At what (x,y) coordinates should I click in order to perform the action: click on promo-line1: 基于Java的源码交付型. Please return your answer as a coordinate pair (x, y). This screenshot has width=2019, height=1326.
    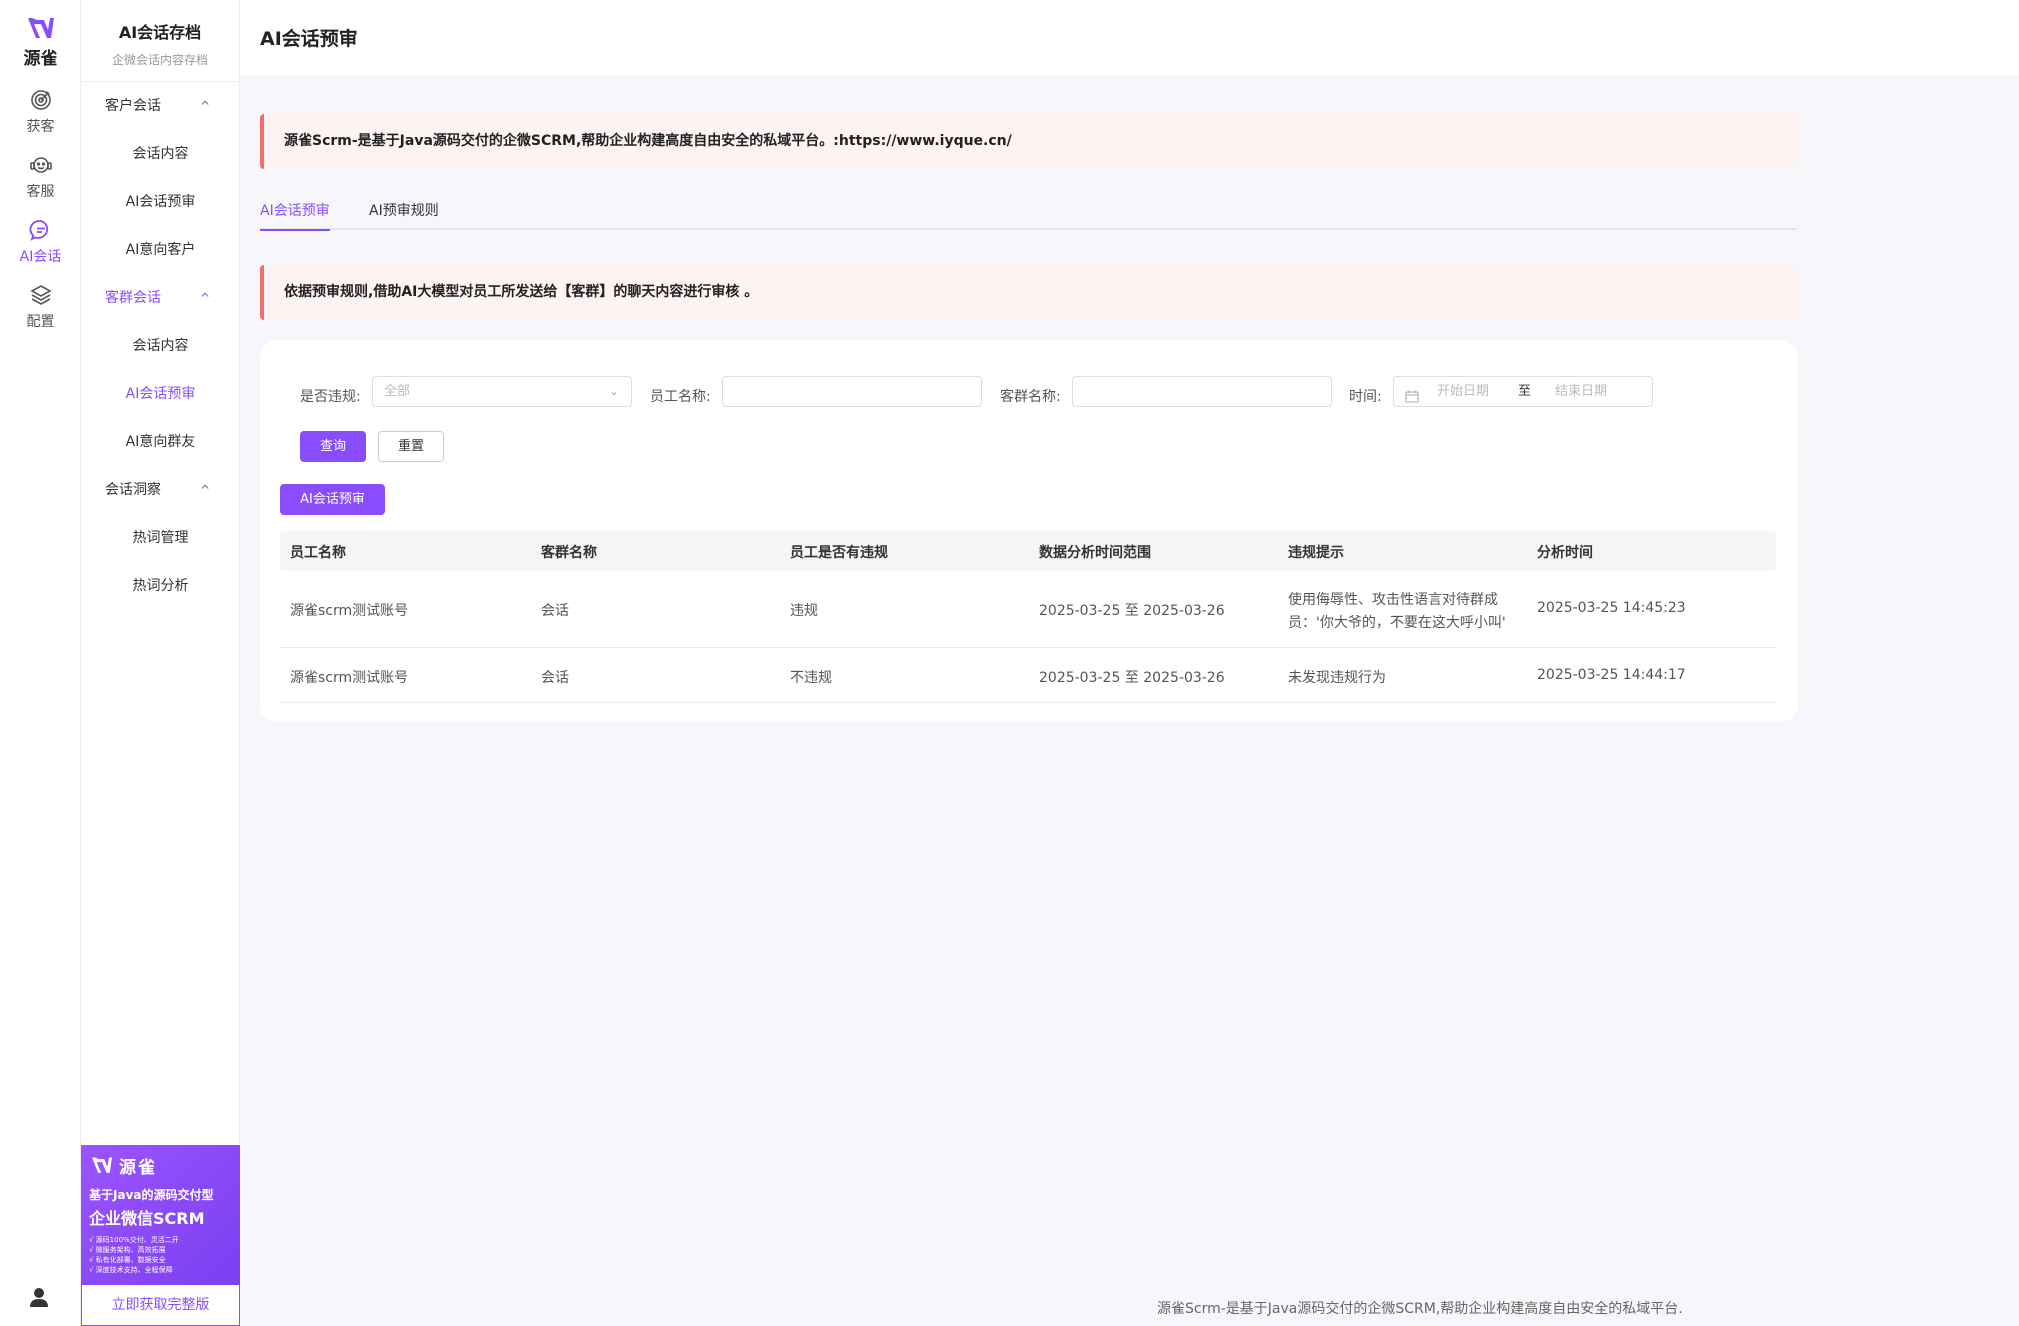
    Looking at the image, I should click on (151, 1195).